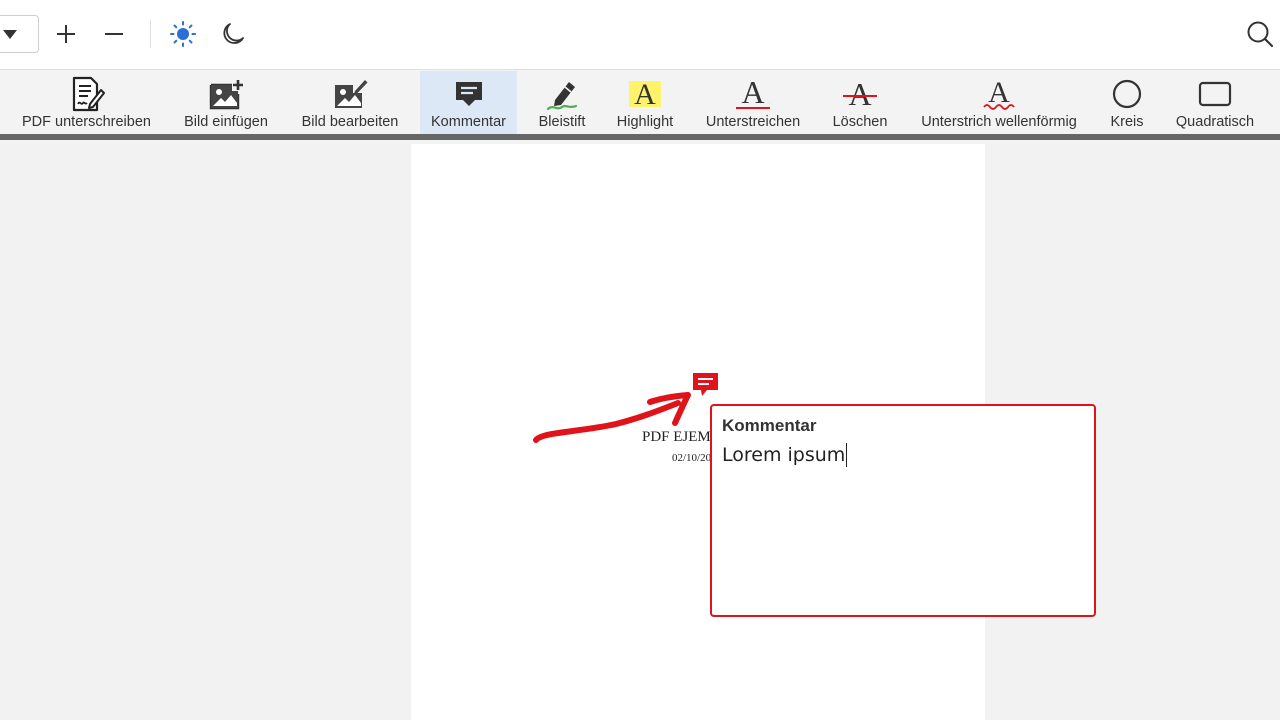 Image resolution: width=1280 pixels, height=720 pixels. I want to click on search-button, so click(1260, 34).